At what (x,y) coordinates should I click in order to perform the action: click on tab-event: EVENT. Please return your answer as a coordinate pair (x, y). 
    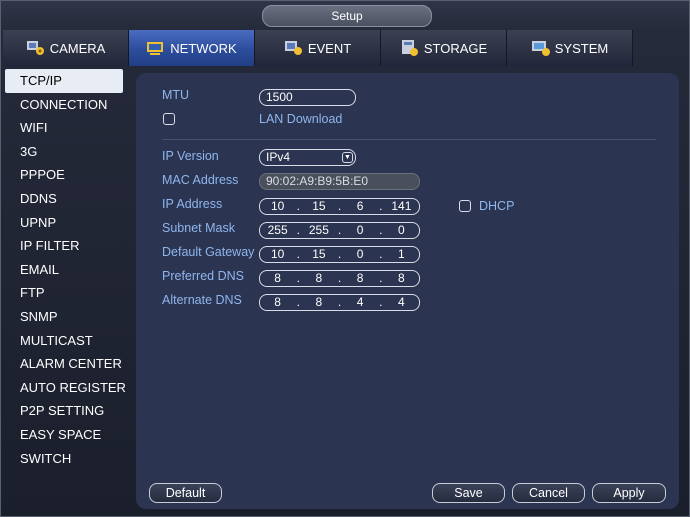
    Looking at the image, I should click on (318, 48).